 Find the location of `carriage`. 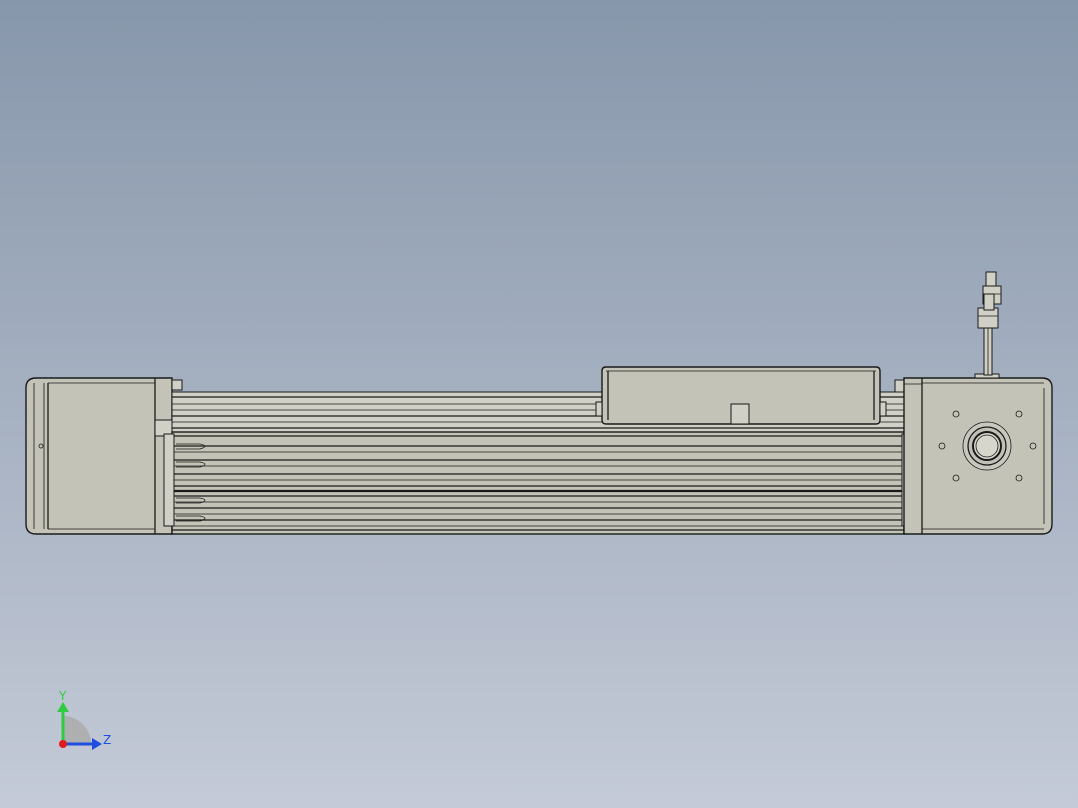

carriage is located at coordinates (741, 395).